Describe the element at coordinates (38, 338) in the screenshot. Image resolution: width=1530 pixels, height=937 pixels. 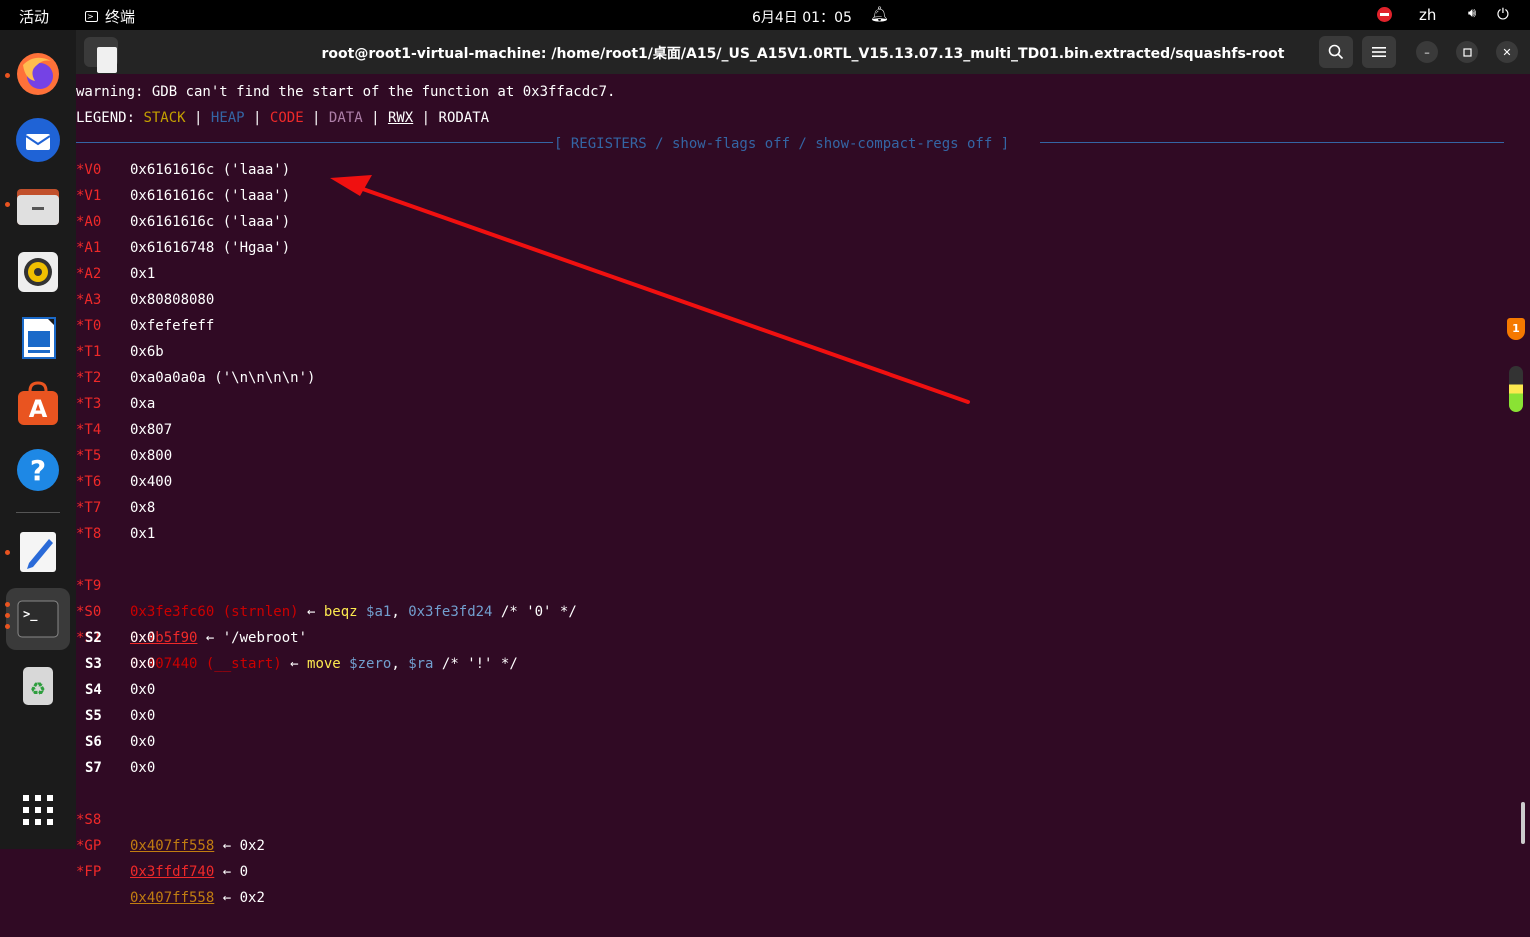
I see `writer-icon` at that location.